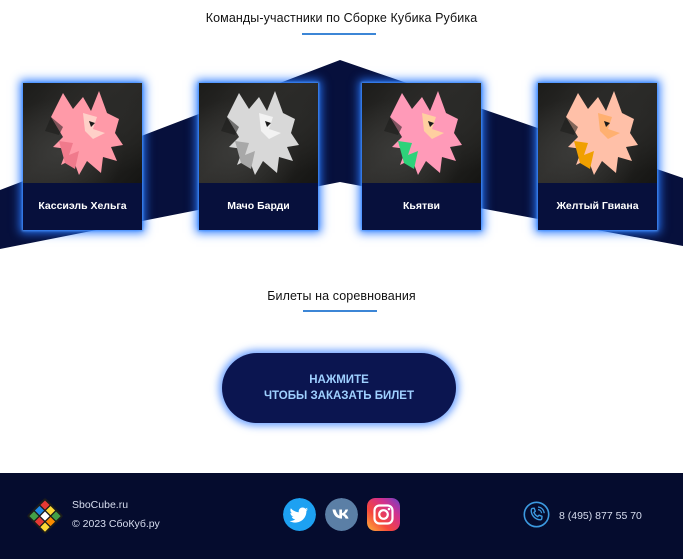 This screenshot has width=683, height=559. I want to click on footer-copyright: © 2023 СбоКуб.ру, so click(116, 524).